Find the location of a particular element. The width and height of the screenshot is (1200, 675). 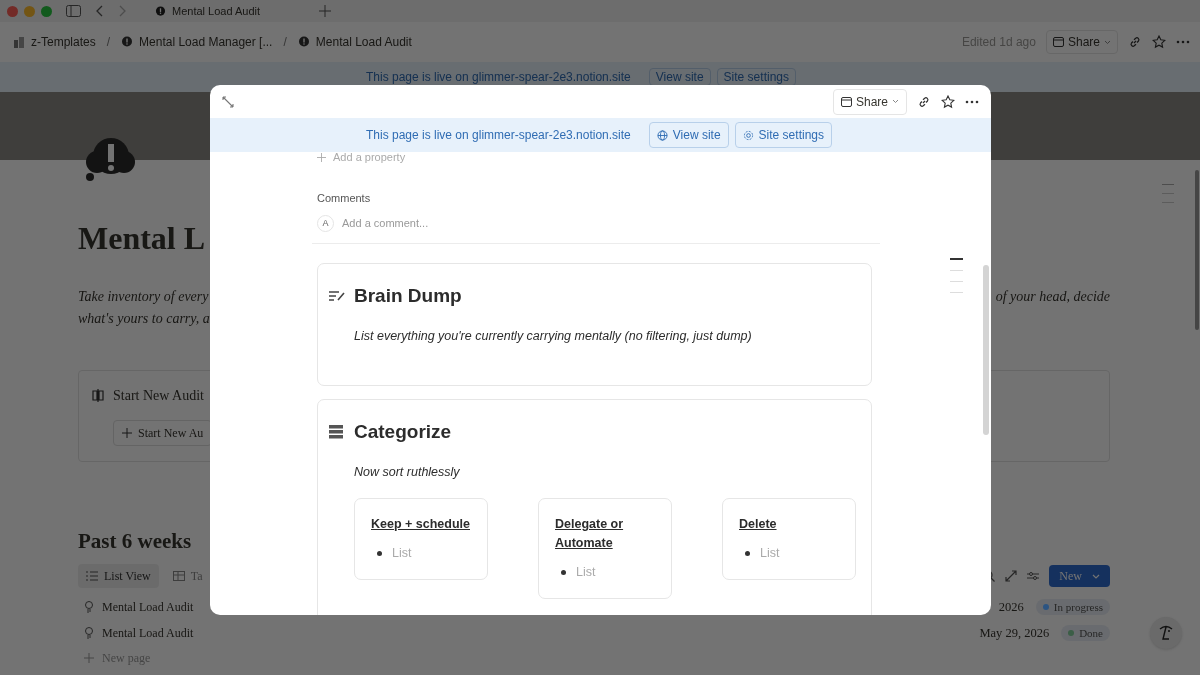

filter-icon is located at coordinates (1033, 576).